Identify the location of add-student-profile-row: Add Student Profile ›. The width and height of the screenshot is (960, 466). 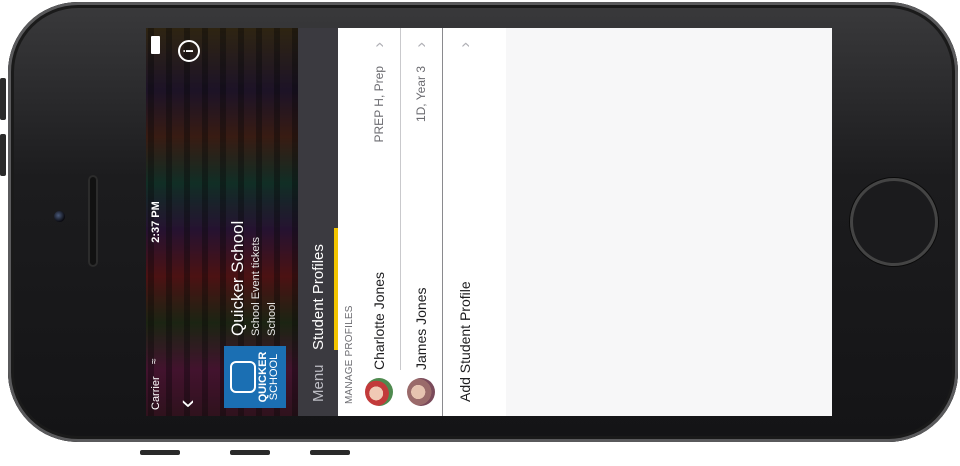
(466, 222).